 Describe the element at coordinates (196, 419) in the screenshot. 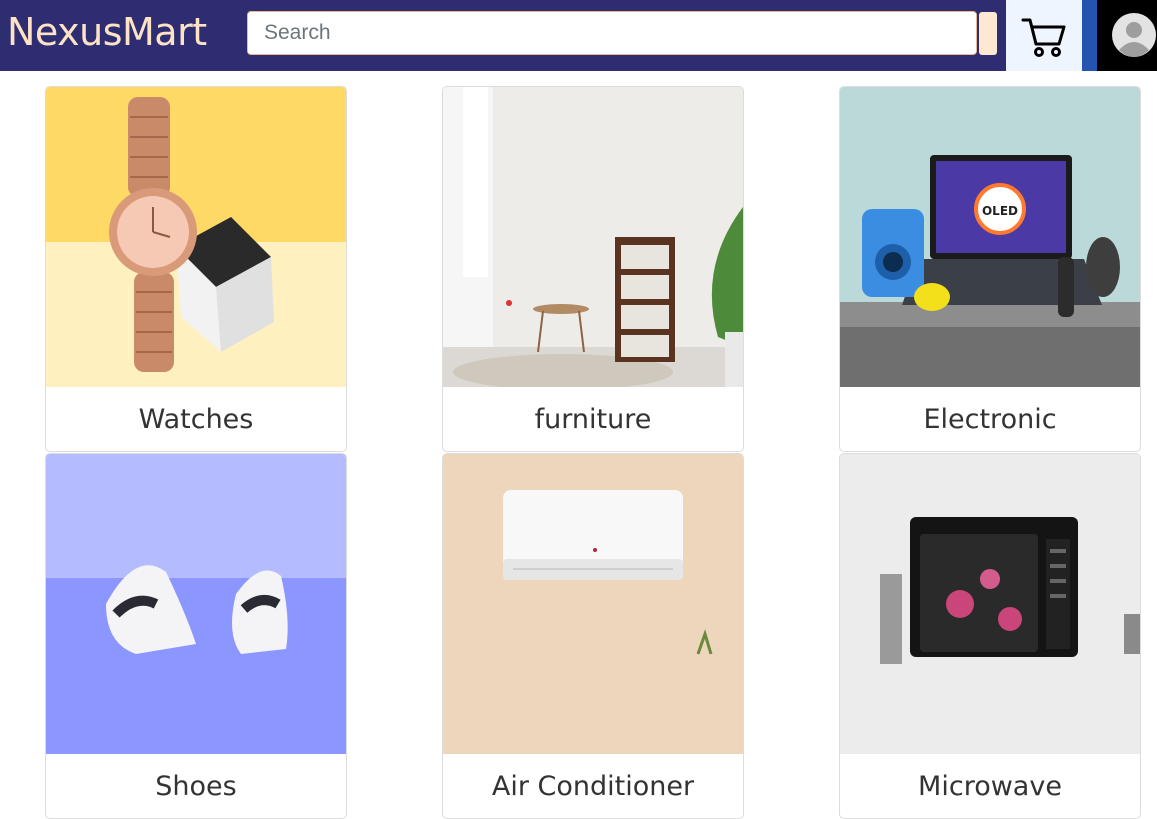

I see `category-title: Watches` at that location.